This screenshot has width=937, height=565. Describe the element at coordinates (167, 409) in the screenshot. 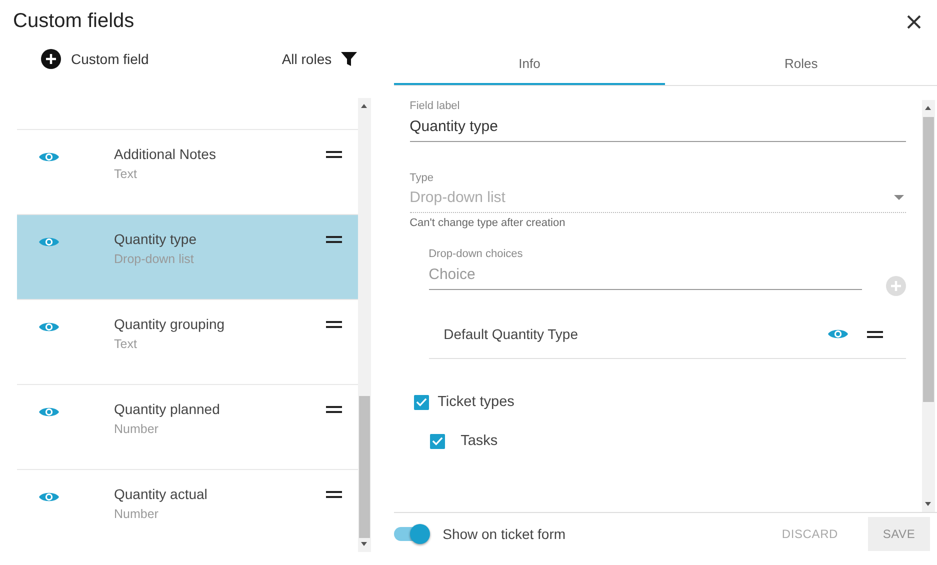

I see `field-name: Quantity planned` at that location.